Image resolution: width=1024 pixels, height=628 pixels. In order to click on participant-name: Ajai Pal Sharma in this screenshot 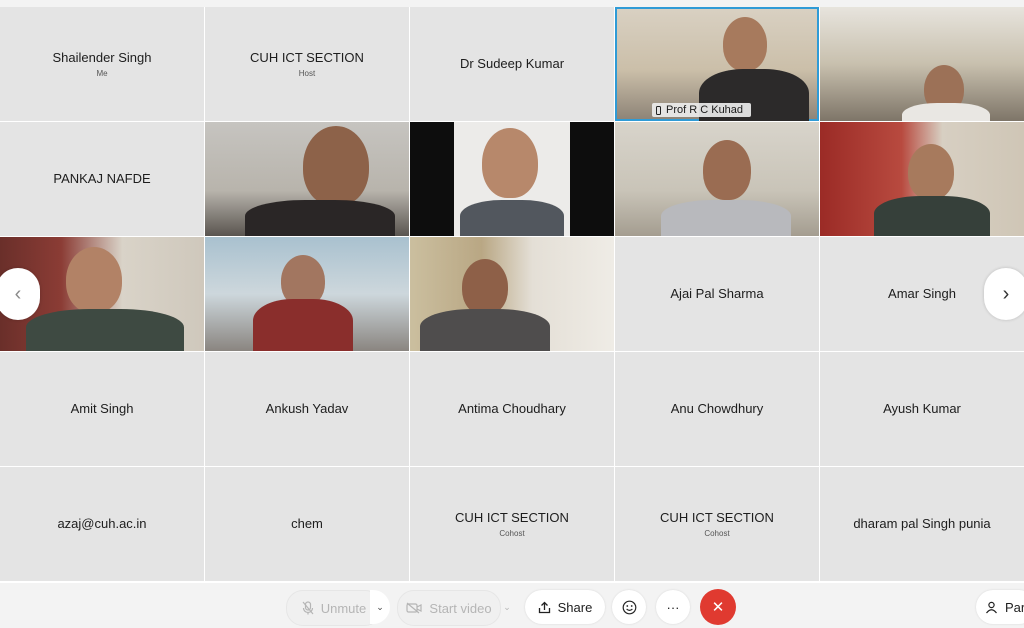, I will do `click(717, 293)`.